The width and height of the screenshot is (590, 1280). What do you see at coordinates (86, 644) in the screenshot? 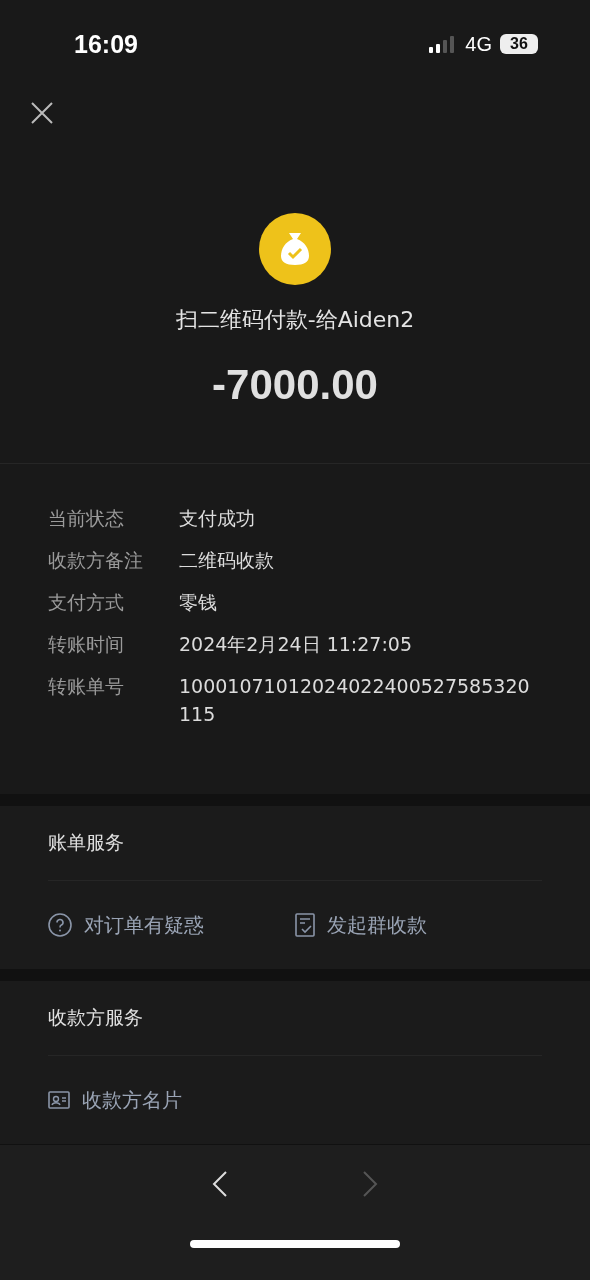
I see `detail-label: 转账时间` at bounding box center [86, 644].